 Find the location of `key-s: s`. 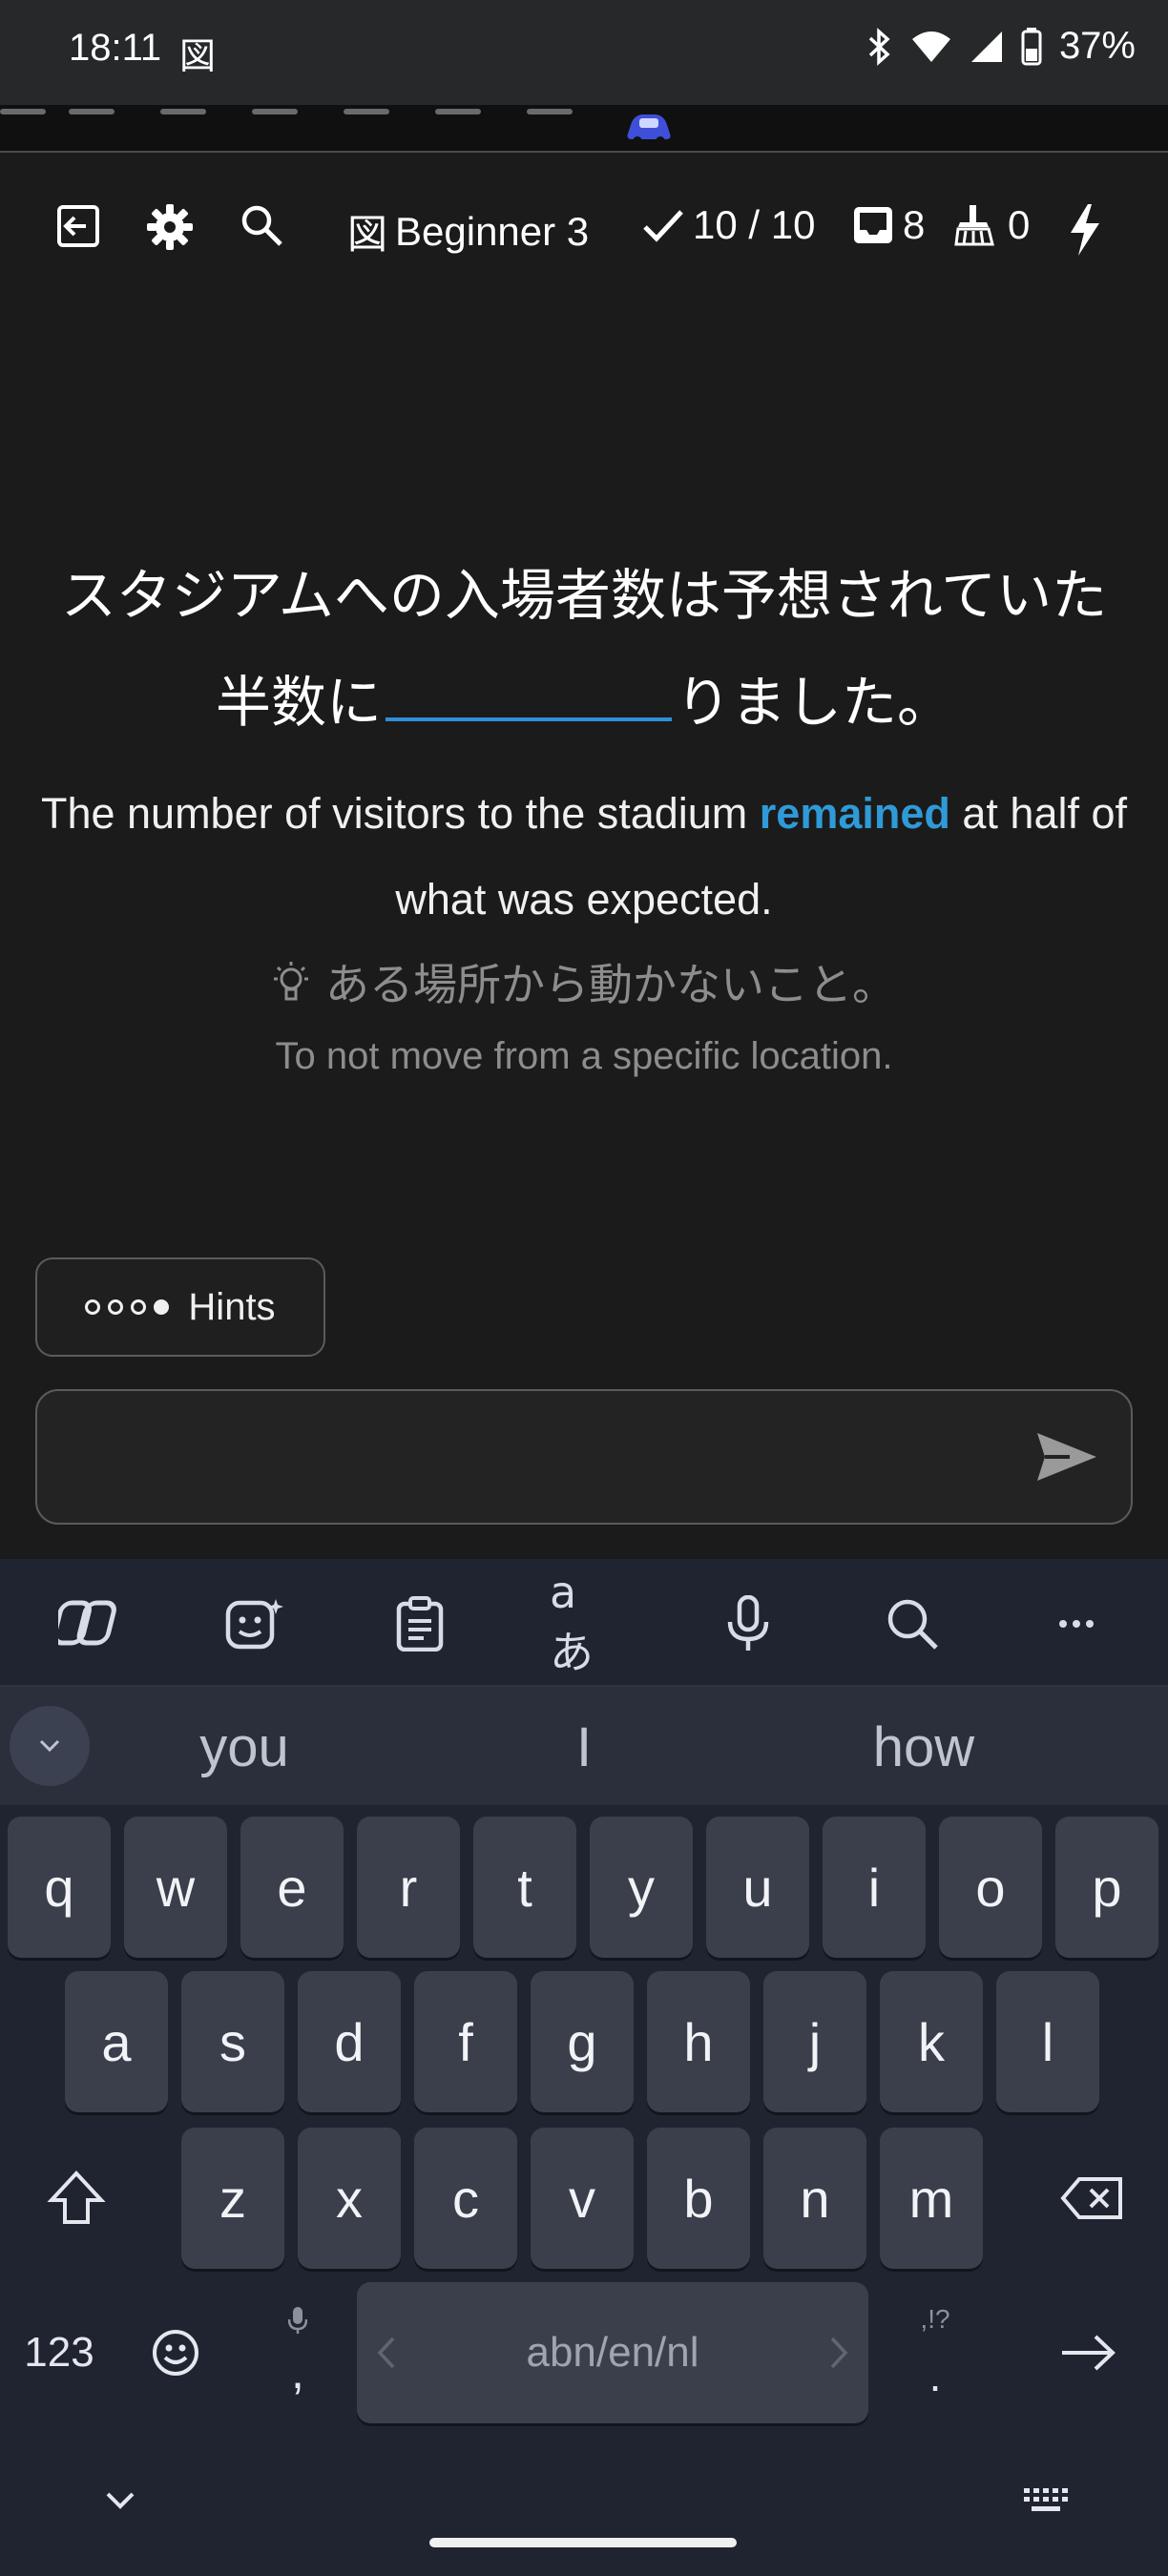

key-s: s is located at coordinates (232, 2041).